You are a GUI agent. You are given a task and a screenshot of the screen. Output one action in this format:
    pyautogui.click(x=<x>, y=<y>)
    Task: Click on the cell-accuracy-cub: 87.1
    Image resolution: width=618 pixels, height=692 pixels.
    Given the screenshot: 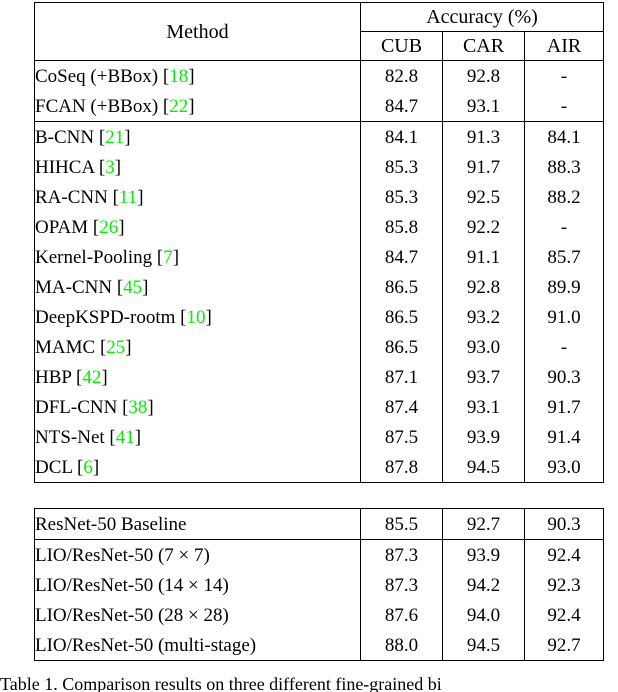 What is the action you would take?
    pyautogui.click(x=401, y=377)
    